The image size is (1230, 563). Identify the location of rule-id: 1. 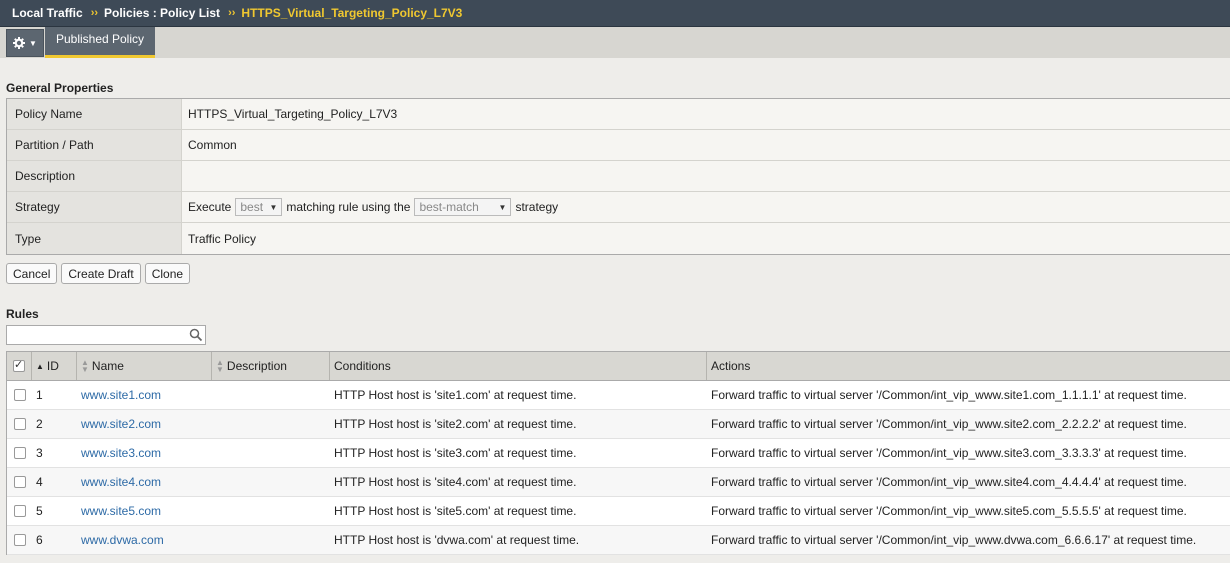
(39, 395).